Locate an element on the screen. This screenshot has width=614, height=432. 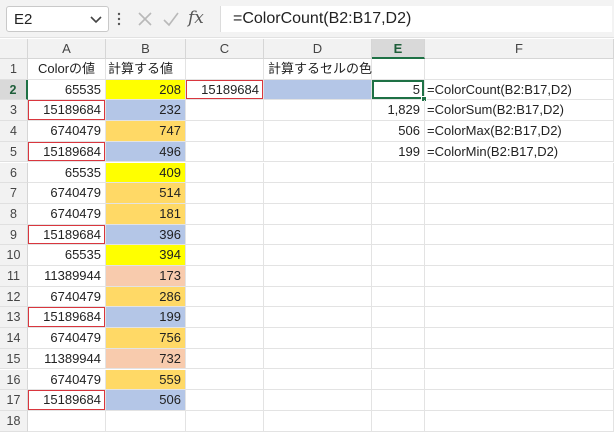
row-header-10: 10 is located at coordinates (14, 255).